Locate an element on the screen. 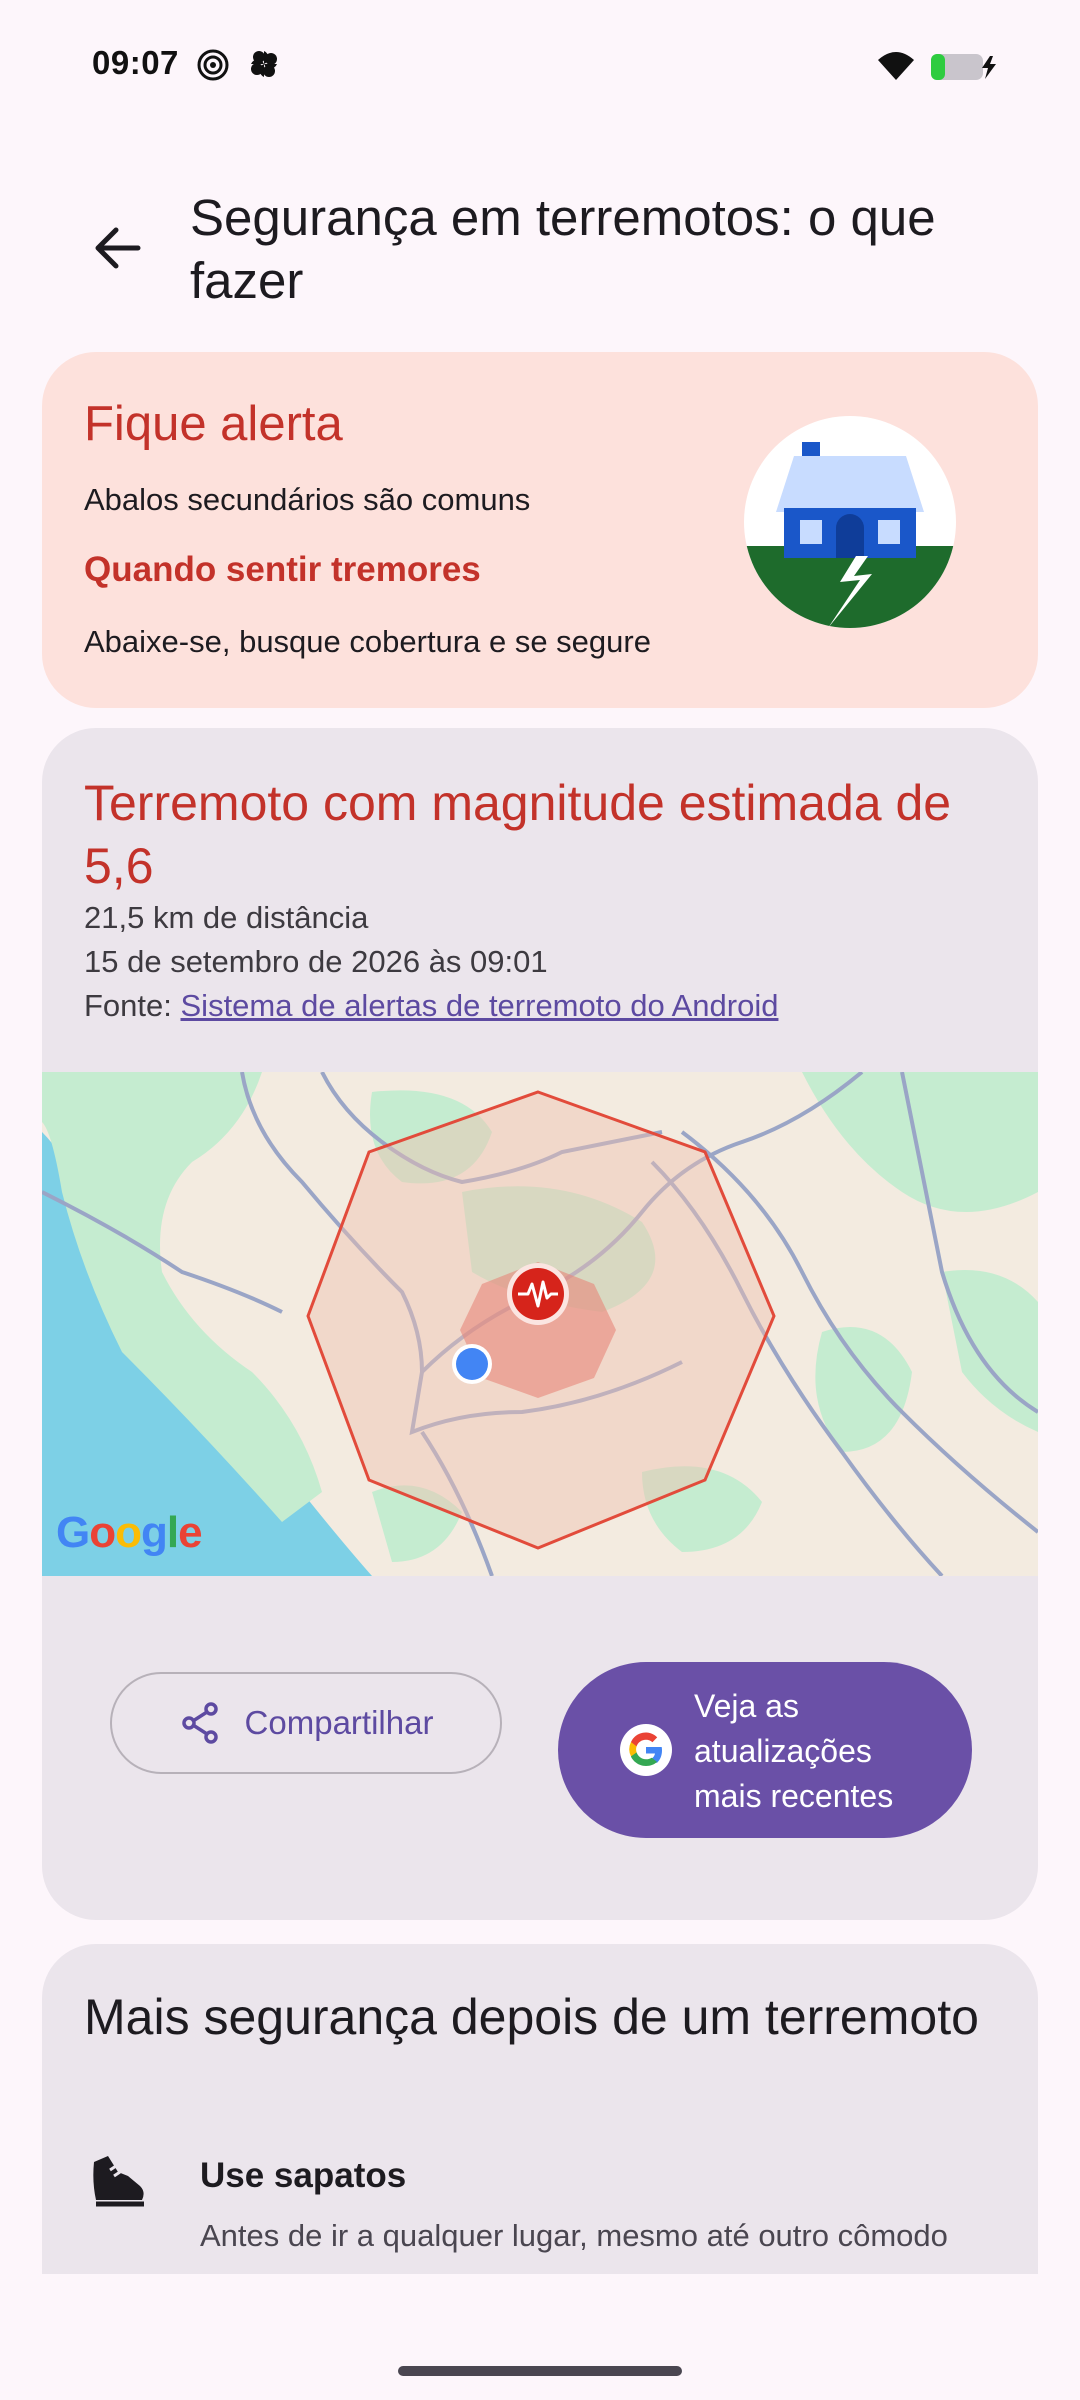 The height and width of the screenshot is (2400, 1080). shoe-icon is located at coordinates (118, 2181).